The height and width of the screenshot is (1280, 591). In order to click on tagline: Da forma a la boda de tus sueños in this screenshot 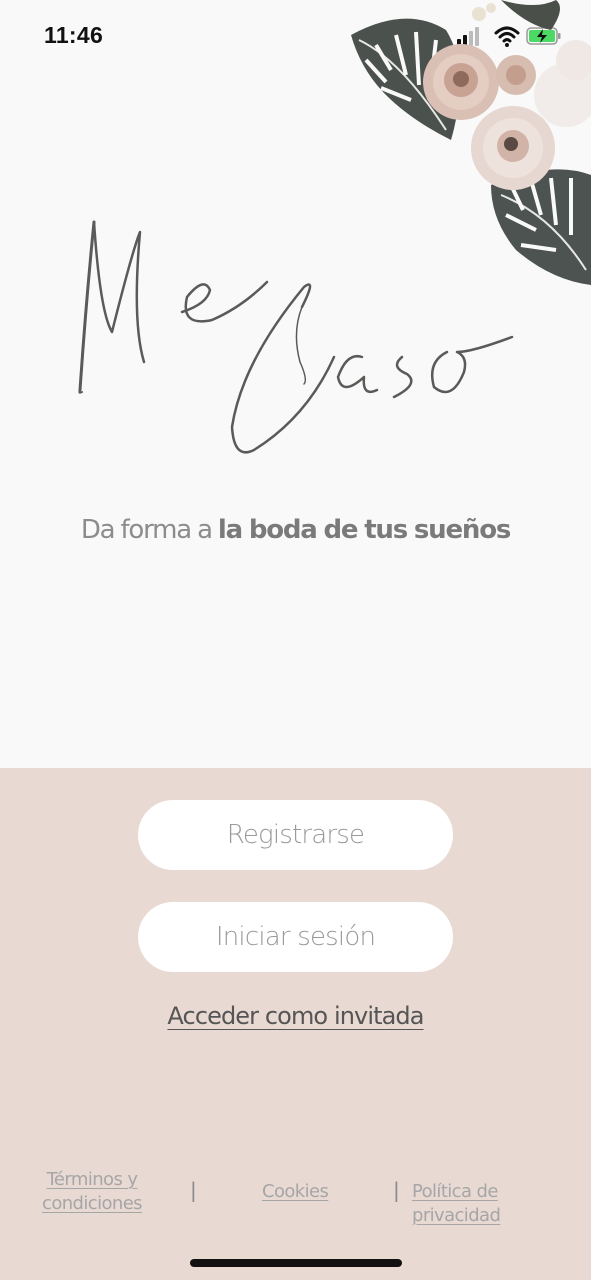, I will do `click(295, 530)`.